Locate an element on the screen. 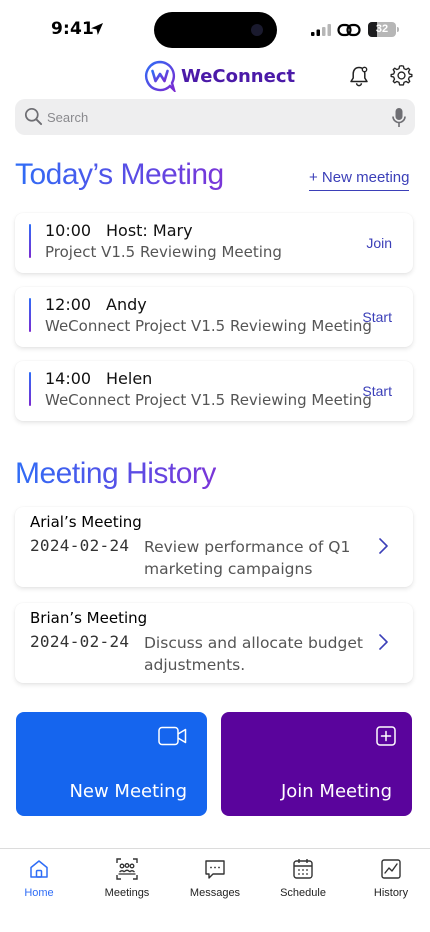  status-bar: 9:41 32 is located at coordinates (215, 29).